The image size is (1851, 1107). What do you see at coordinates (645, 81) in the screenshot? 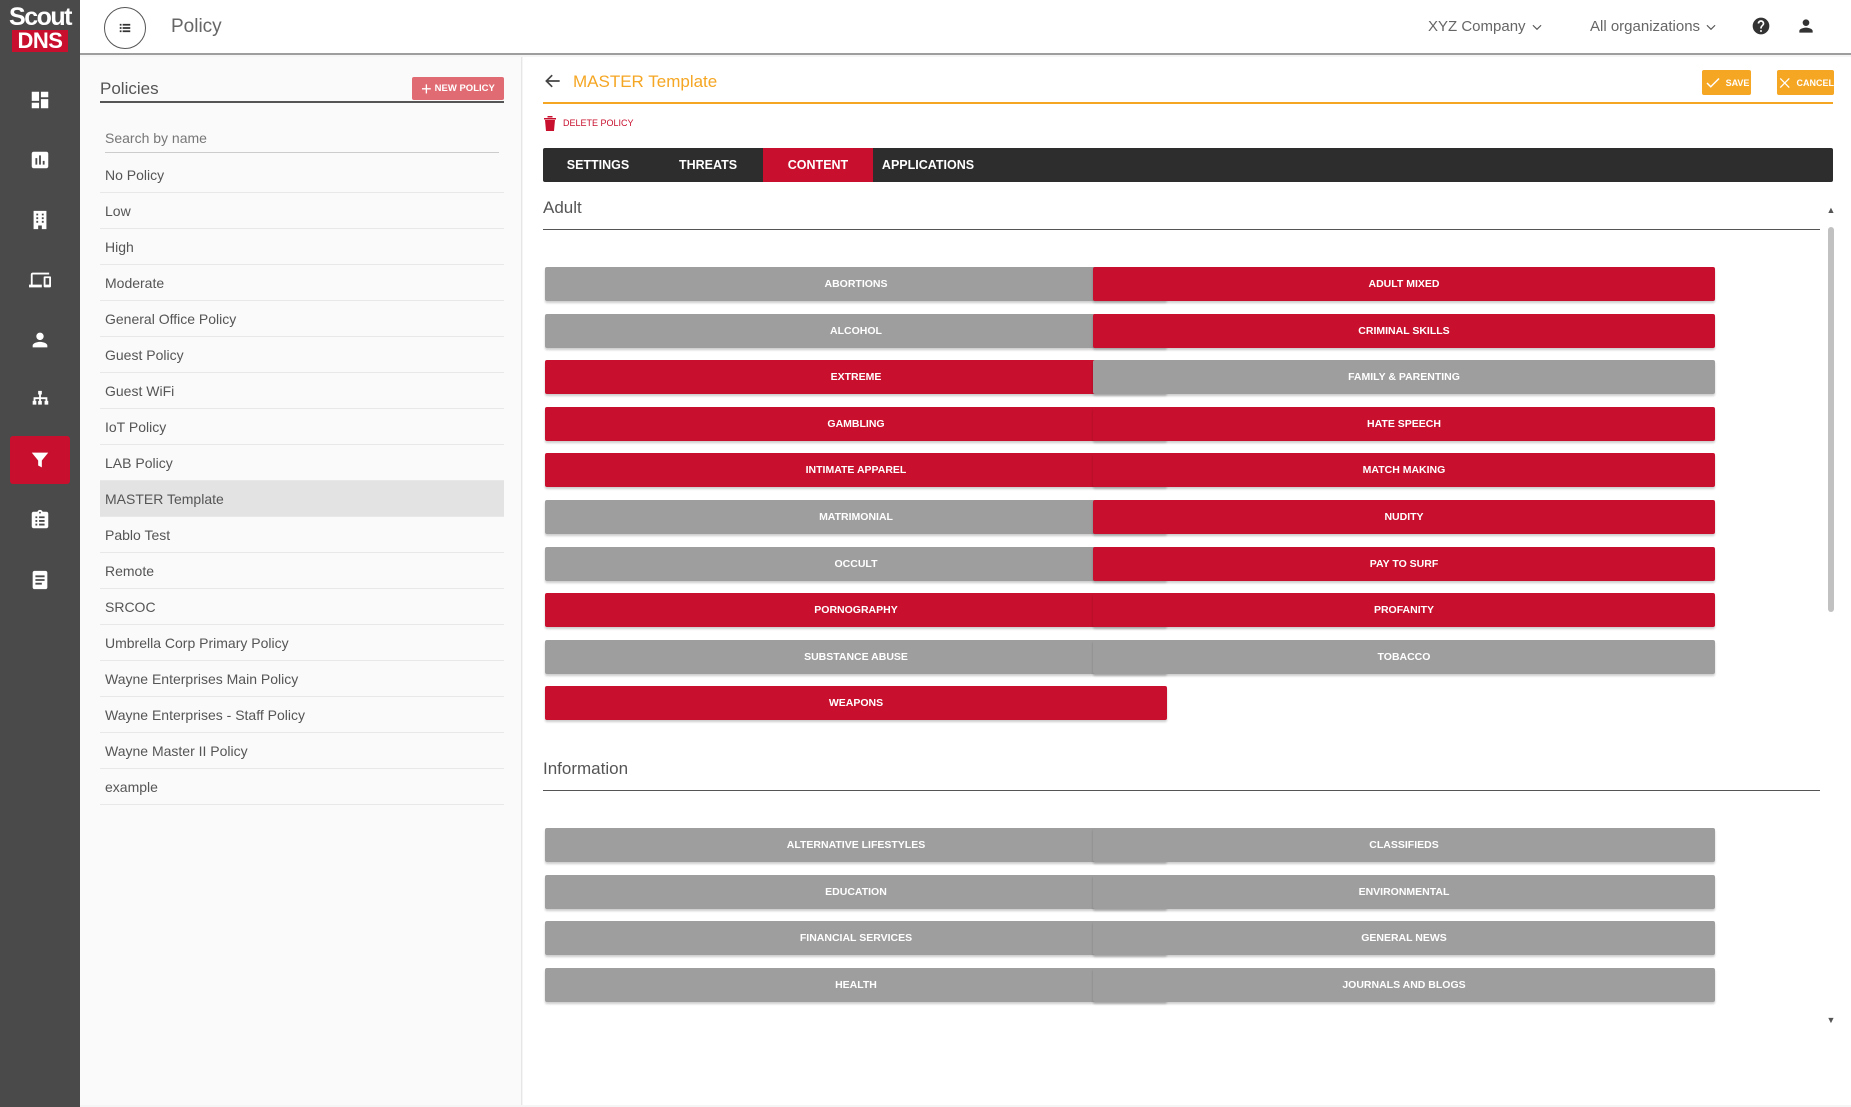
I see `policy-name: MASTER Template` at bounding box center [645, 81].